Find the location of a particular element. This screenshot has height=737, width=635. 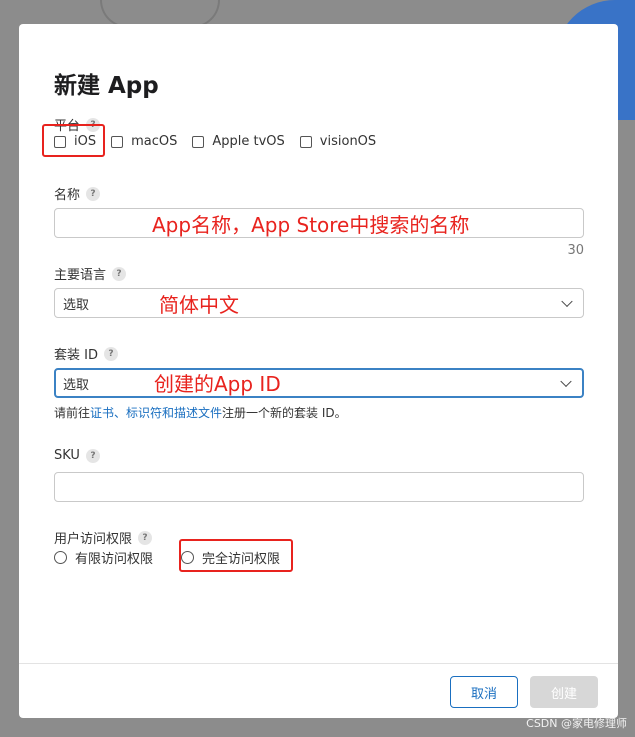

language-select-value: 选取 is located at coordinates (76, 305).